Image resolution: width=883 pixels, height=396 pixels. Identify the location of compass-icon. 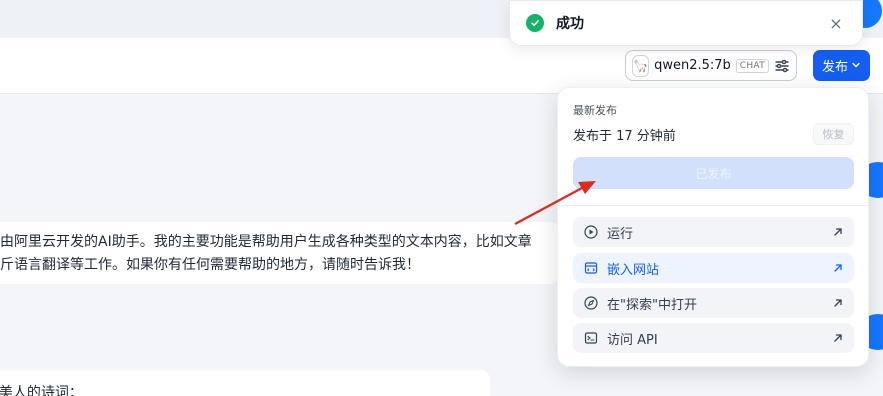
(591, 303).